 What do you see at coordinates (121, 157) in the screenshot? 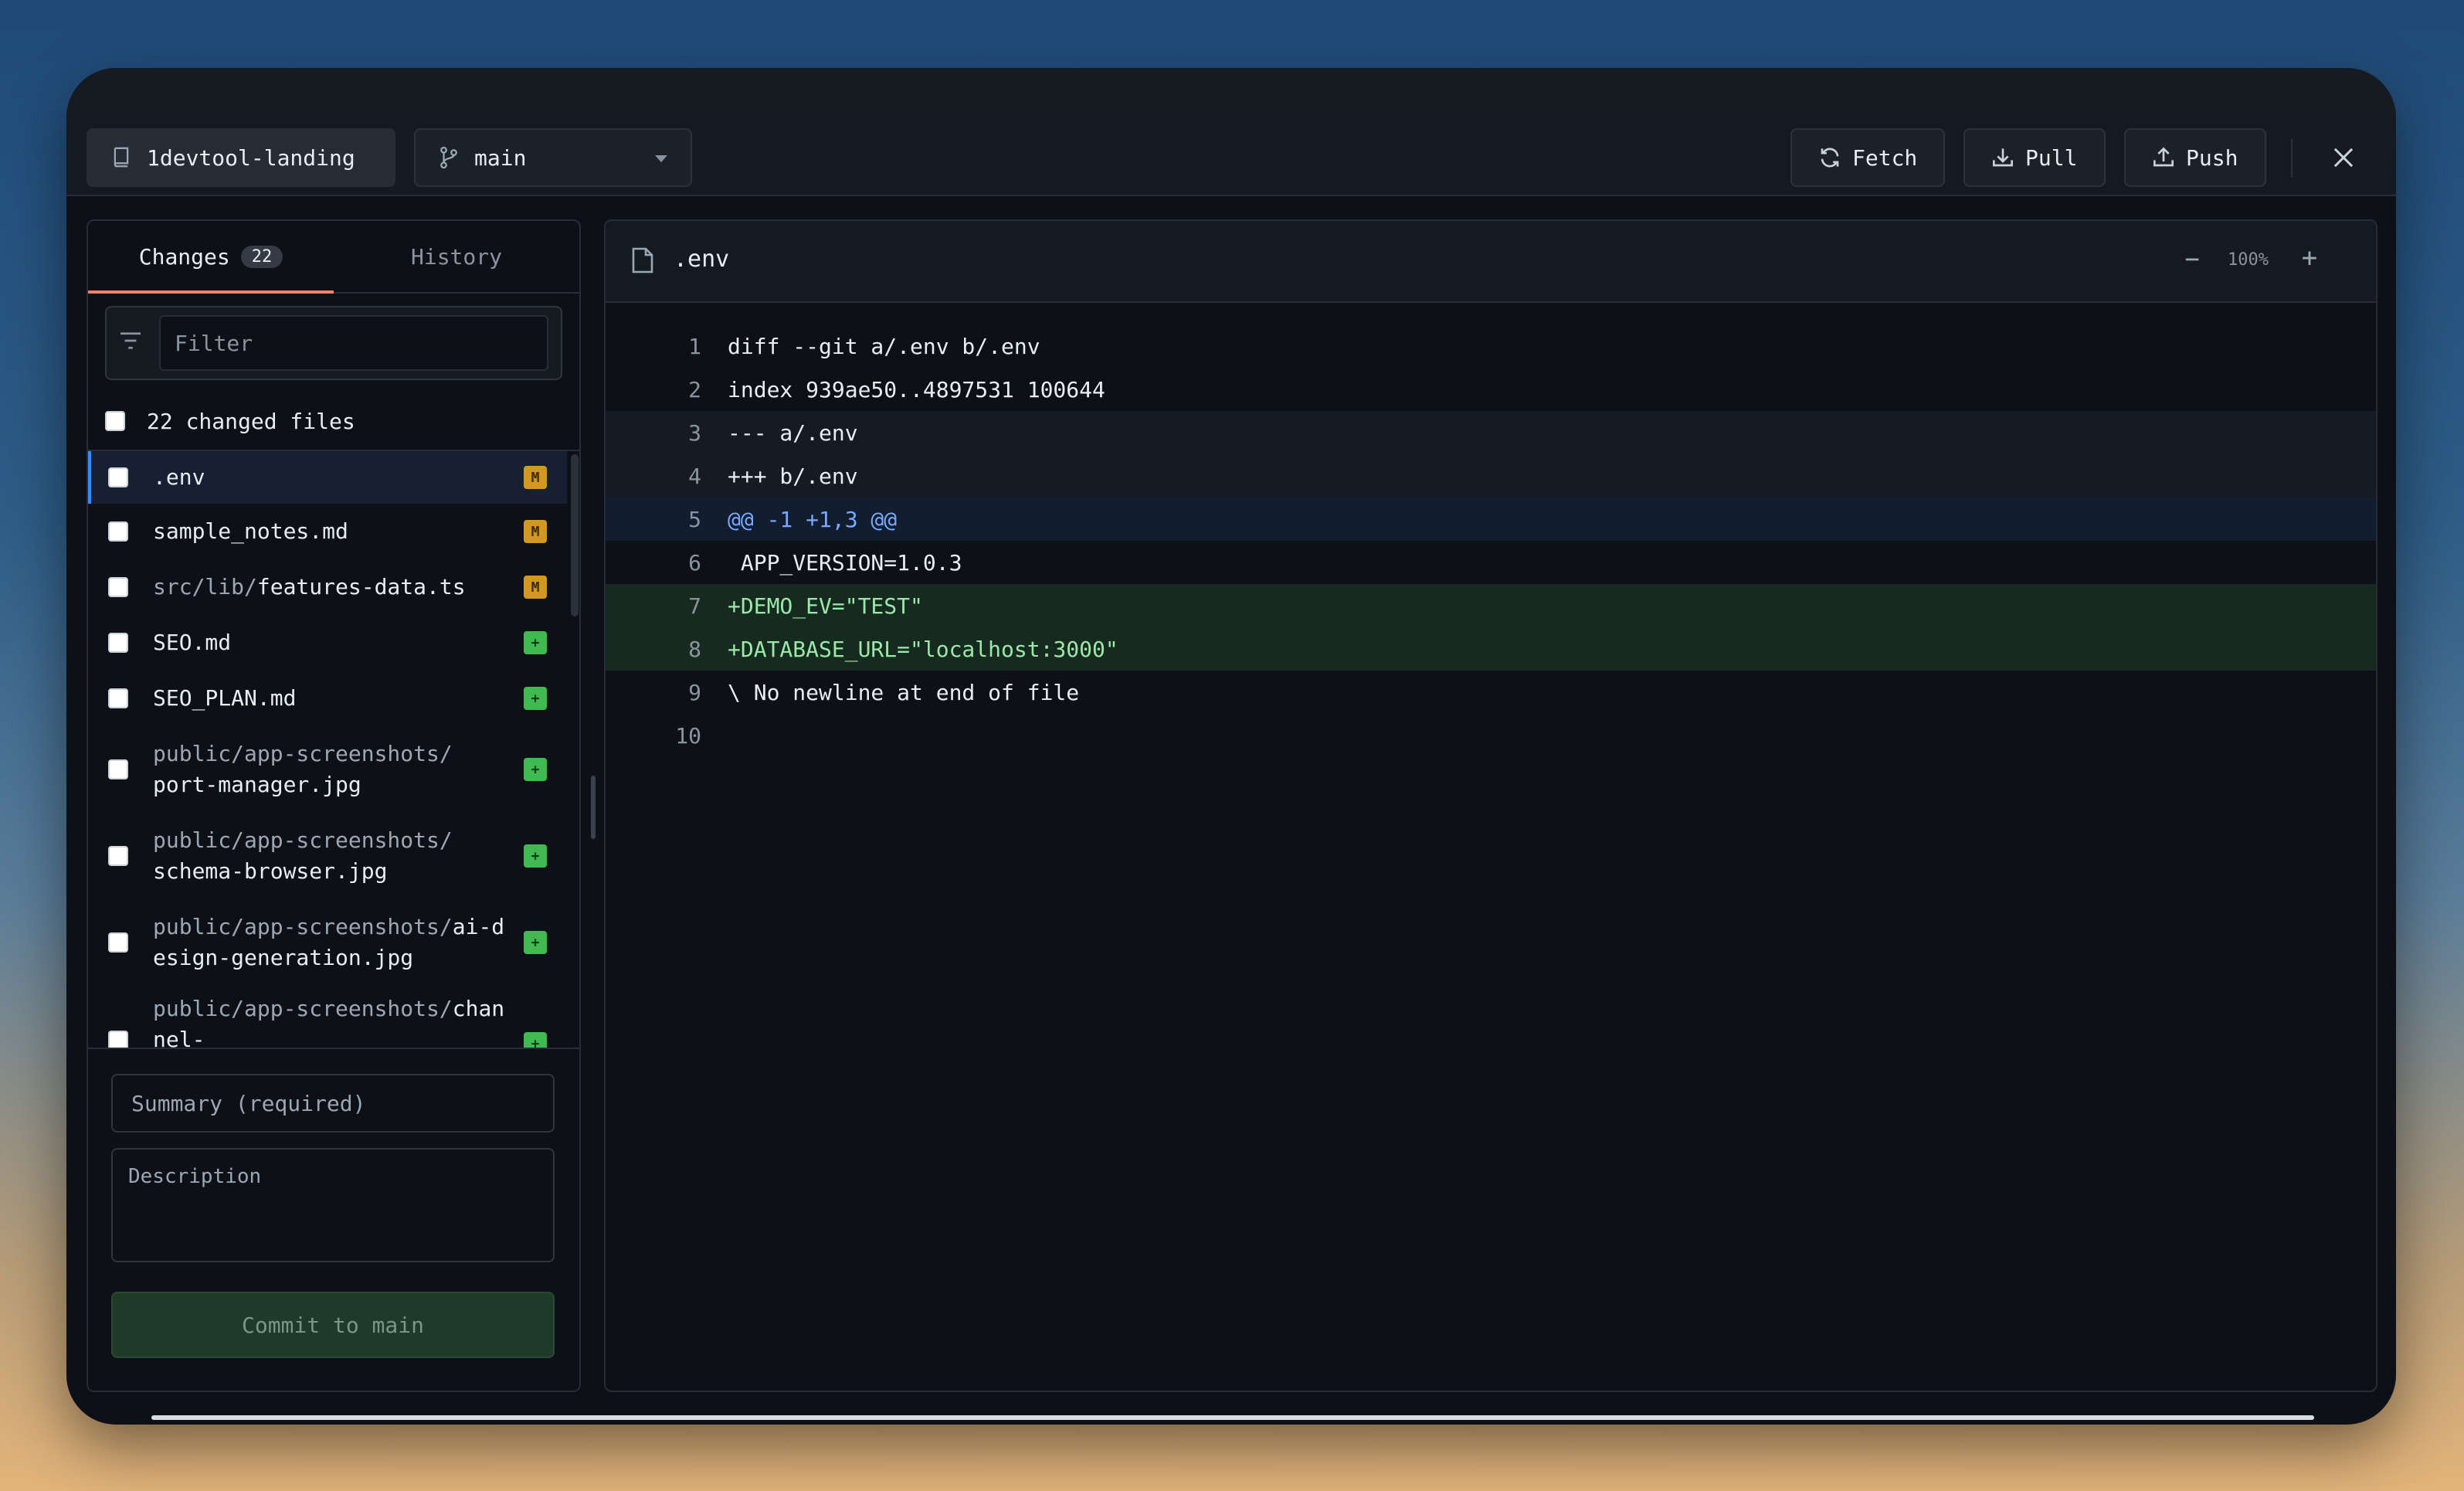
I see `repo-icon` at bounding box center [121, 157].